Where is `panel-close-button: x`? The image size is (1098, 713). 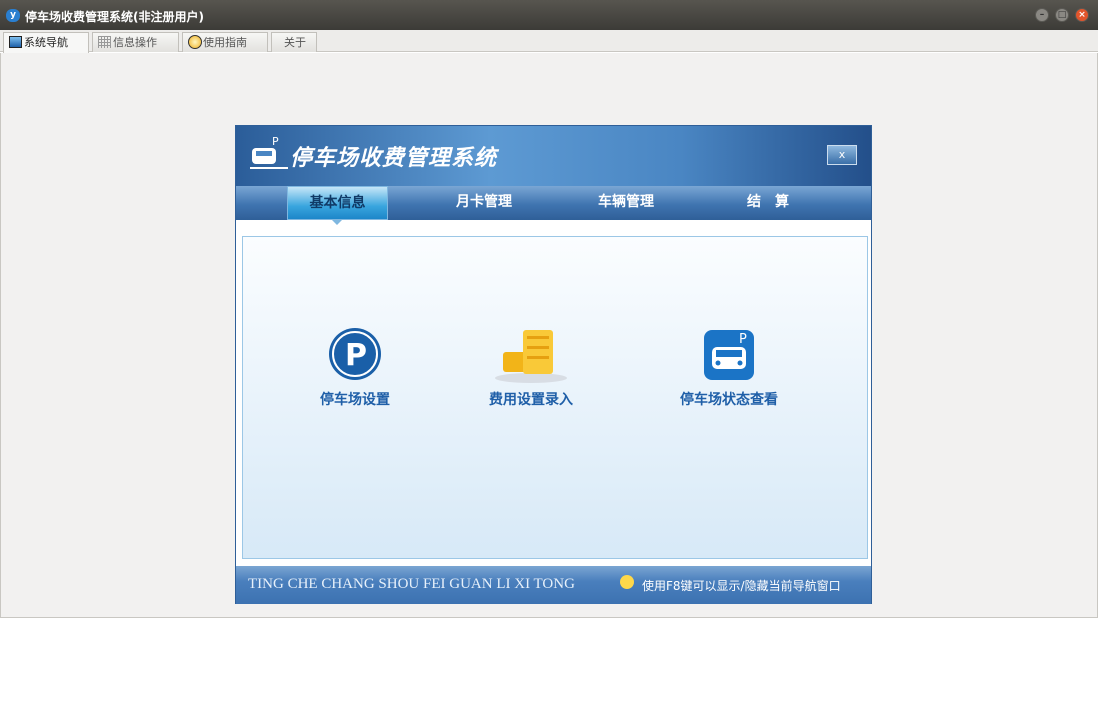 panel-close-button: x is located at coordinates (842, 155).